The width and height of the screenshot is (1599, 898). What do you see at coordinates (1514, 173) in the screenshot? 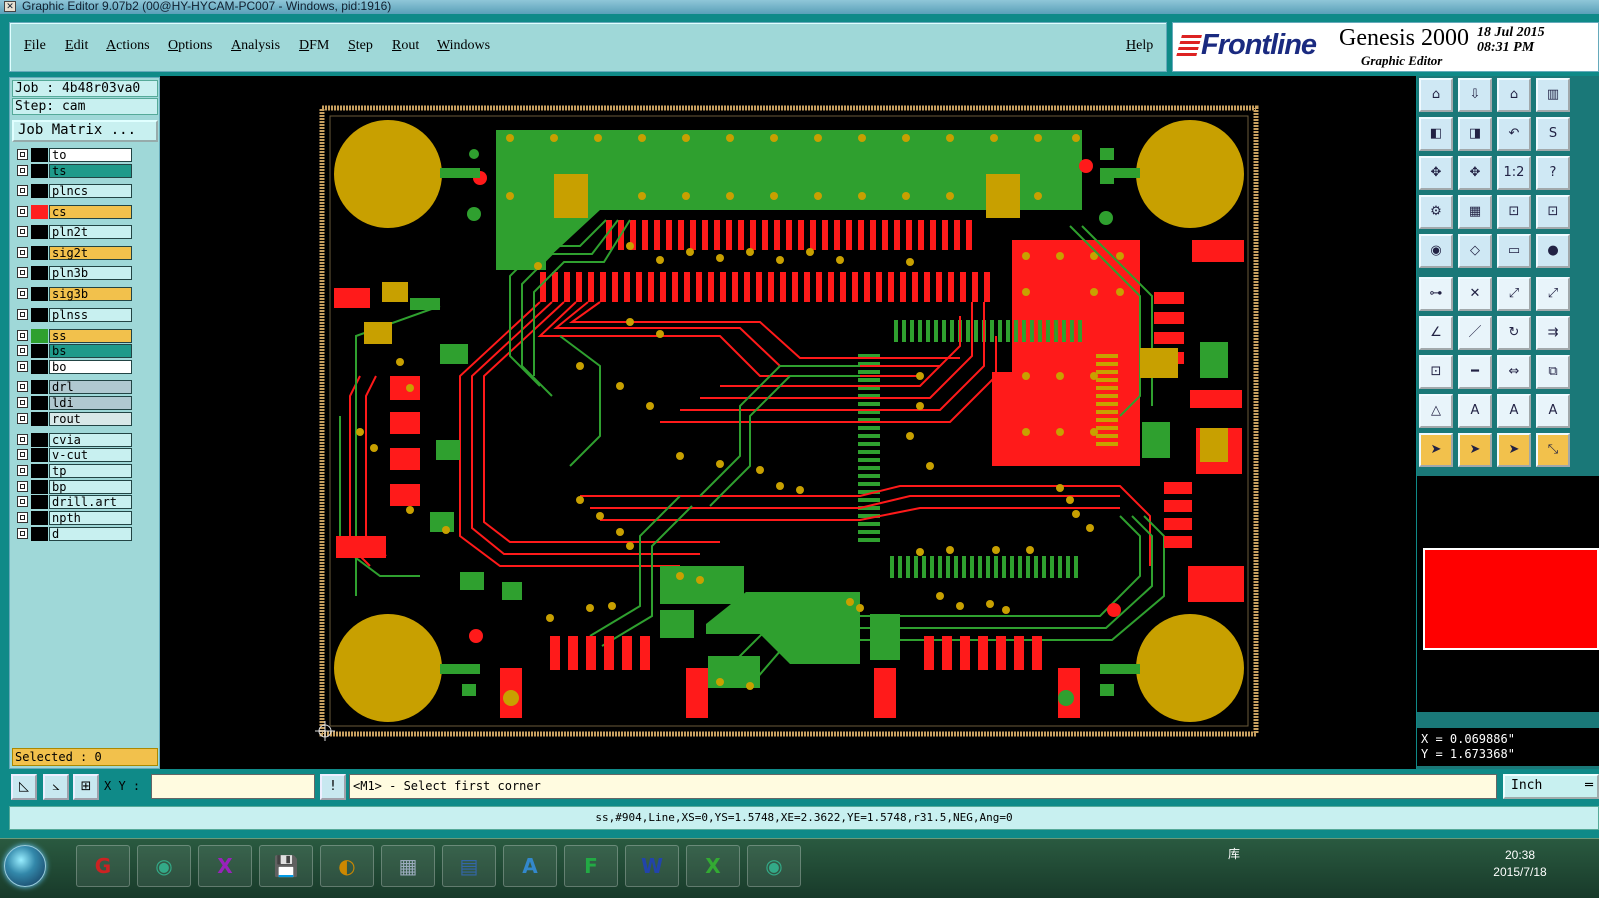
I see `scale-1to1-icon: 1:2` at bounding box center [1514, 173].